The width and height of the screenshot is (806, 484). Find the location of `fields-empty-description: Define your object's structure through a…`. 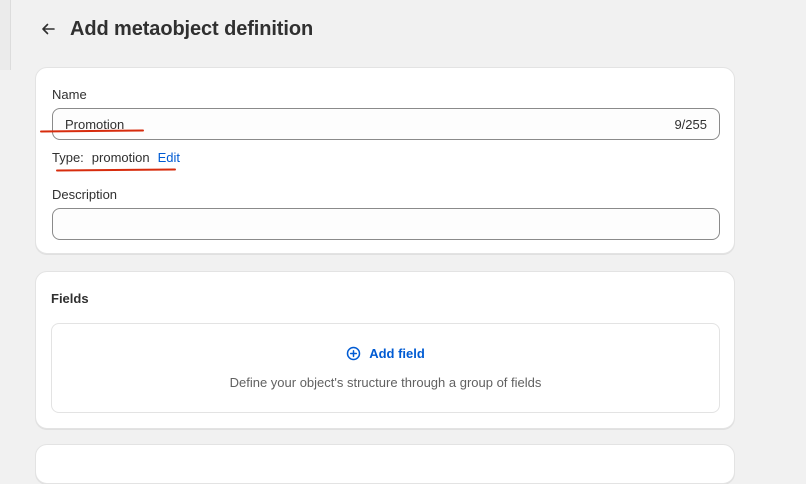

fields-empty-description: Define your object's structure through a… is located at coordinates (385, 382).